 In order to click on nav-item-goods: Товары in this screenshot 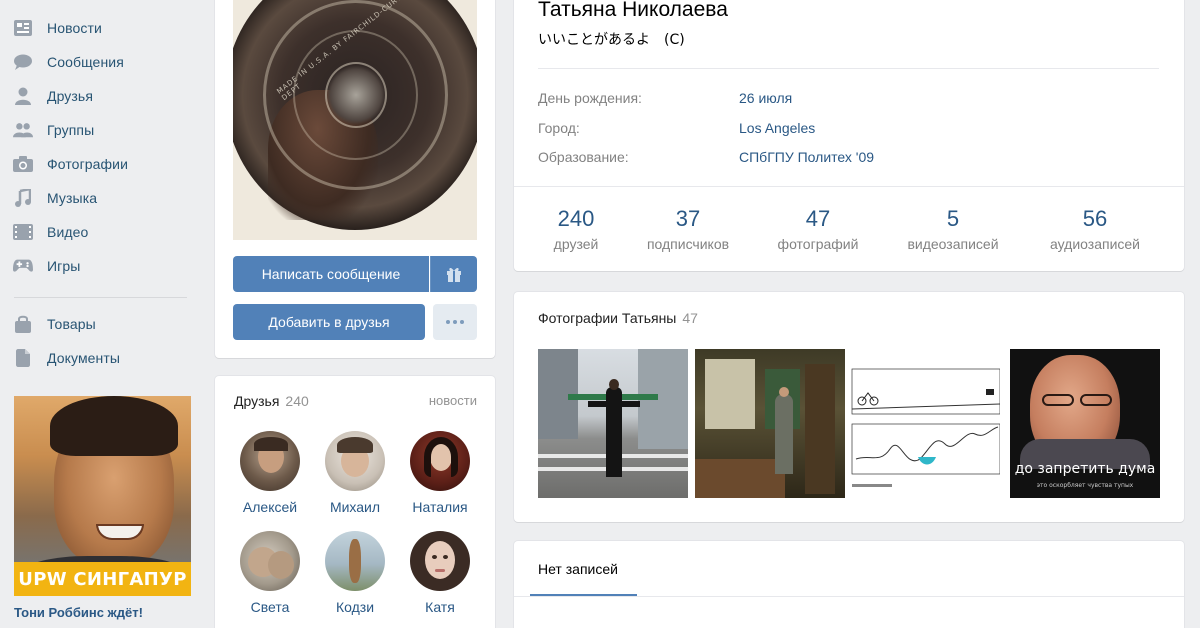, I will do `click(100, 324)`.